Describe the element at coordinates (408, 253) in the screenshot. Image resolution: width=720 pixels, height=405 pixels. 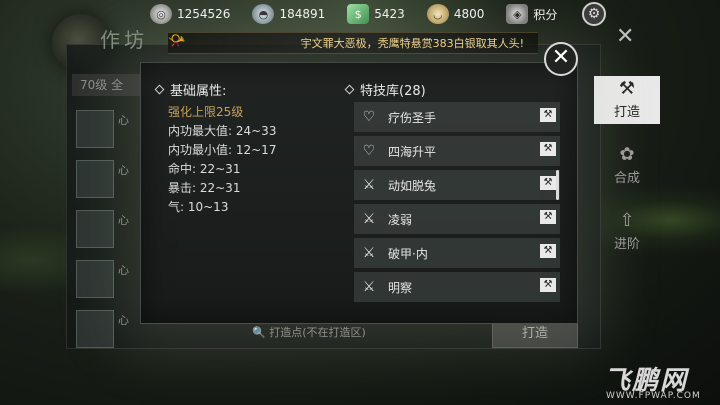
I see `skill-name: 破甲·内` at that location.